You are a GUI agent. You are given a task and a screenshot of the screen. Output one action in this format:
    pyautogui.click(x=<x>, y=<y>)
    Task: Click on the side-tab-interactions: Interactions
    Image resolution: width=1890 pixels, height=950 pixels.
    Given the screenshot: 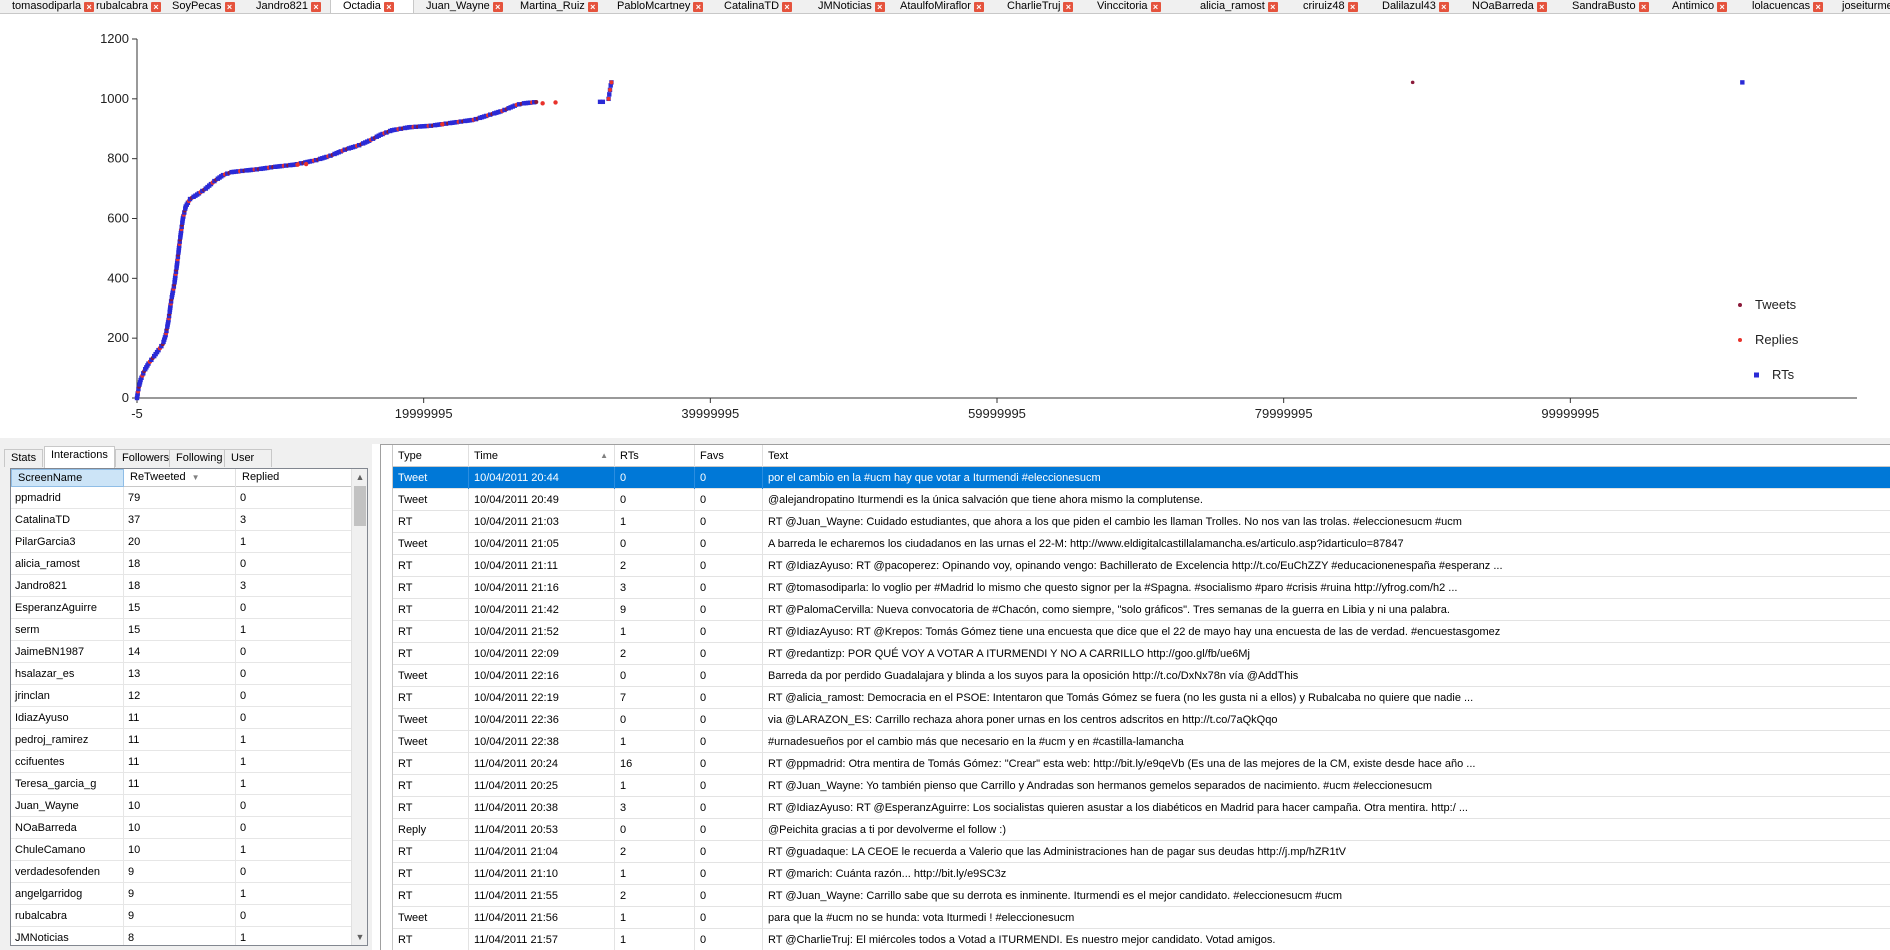 What is the action you would take?
    pyautogui.click(x=79, y=457)
    